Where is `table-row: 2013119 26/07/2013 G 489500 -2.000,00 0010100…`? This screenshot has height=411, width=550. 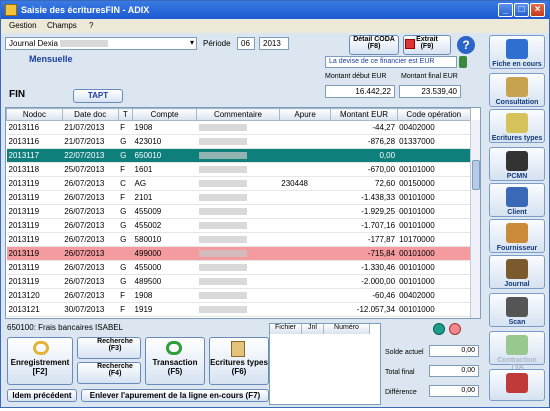 table-row: 2013119 26/07/2013 G 489500 -2.000,00 0010100… is located at coordinates (238, 281).